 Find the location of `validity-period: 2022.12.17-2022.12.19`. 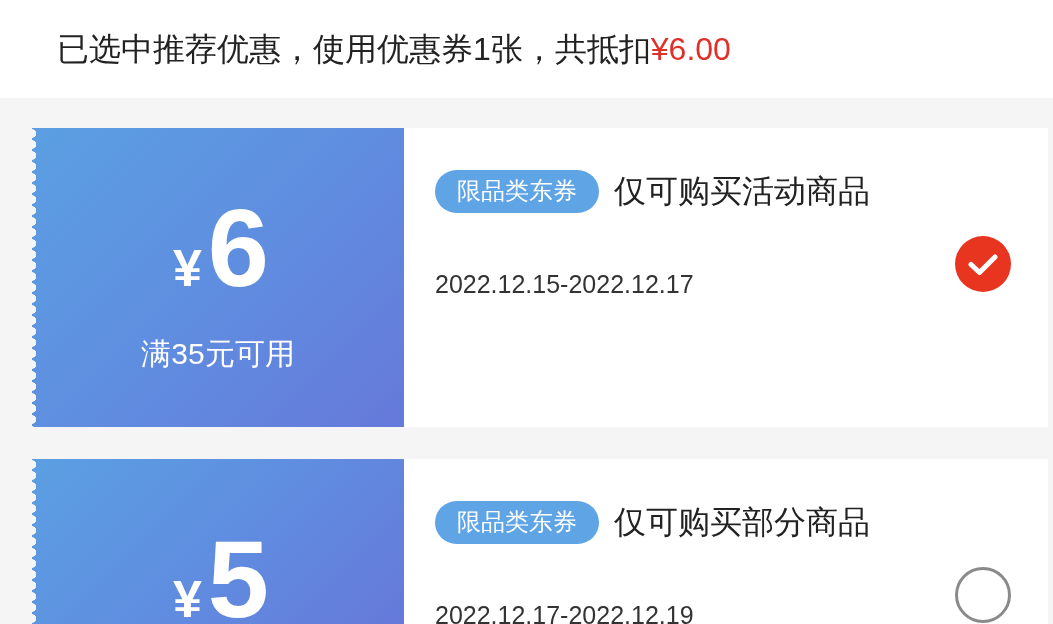

validity-period: 2022.12.17-2022.12.19 is located at coordinates (564, 613).